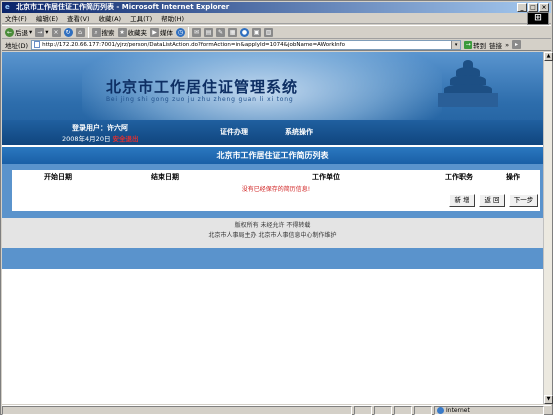 This screenshot has height=415, width=553. What do you see at coordinates (37, 44) in the screenshot?
I see `page-icon` at bounding box center [37, 44].